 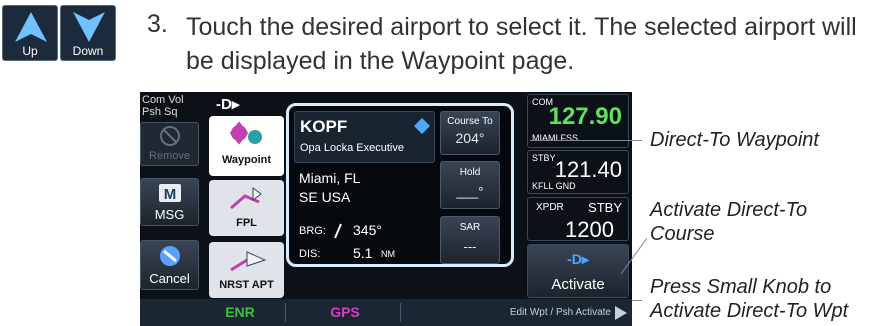 What do you see at coordinates (246, 285) in the screenshot?
I see `tab-nrst-apt-label: NRST APT` at bounding box center [246, 285].